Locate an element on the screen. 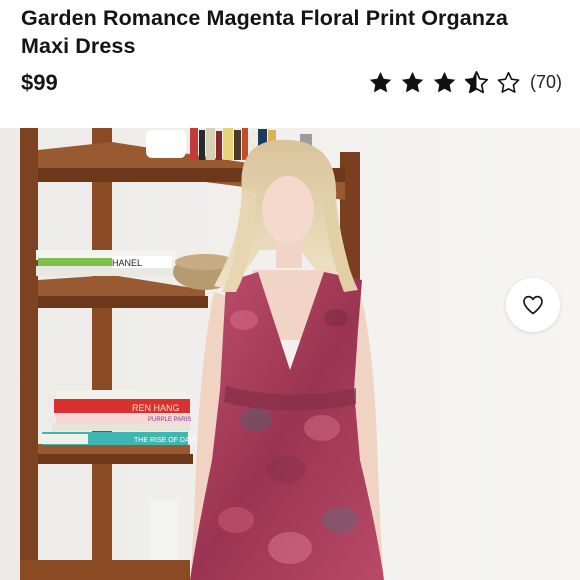 The width and height of the screenshot is (580, 580). star-half-icon is located at coordinates (476, 82).